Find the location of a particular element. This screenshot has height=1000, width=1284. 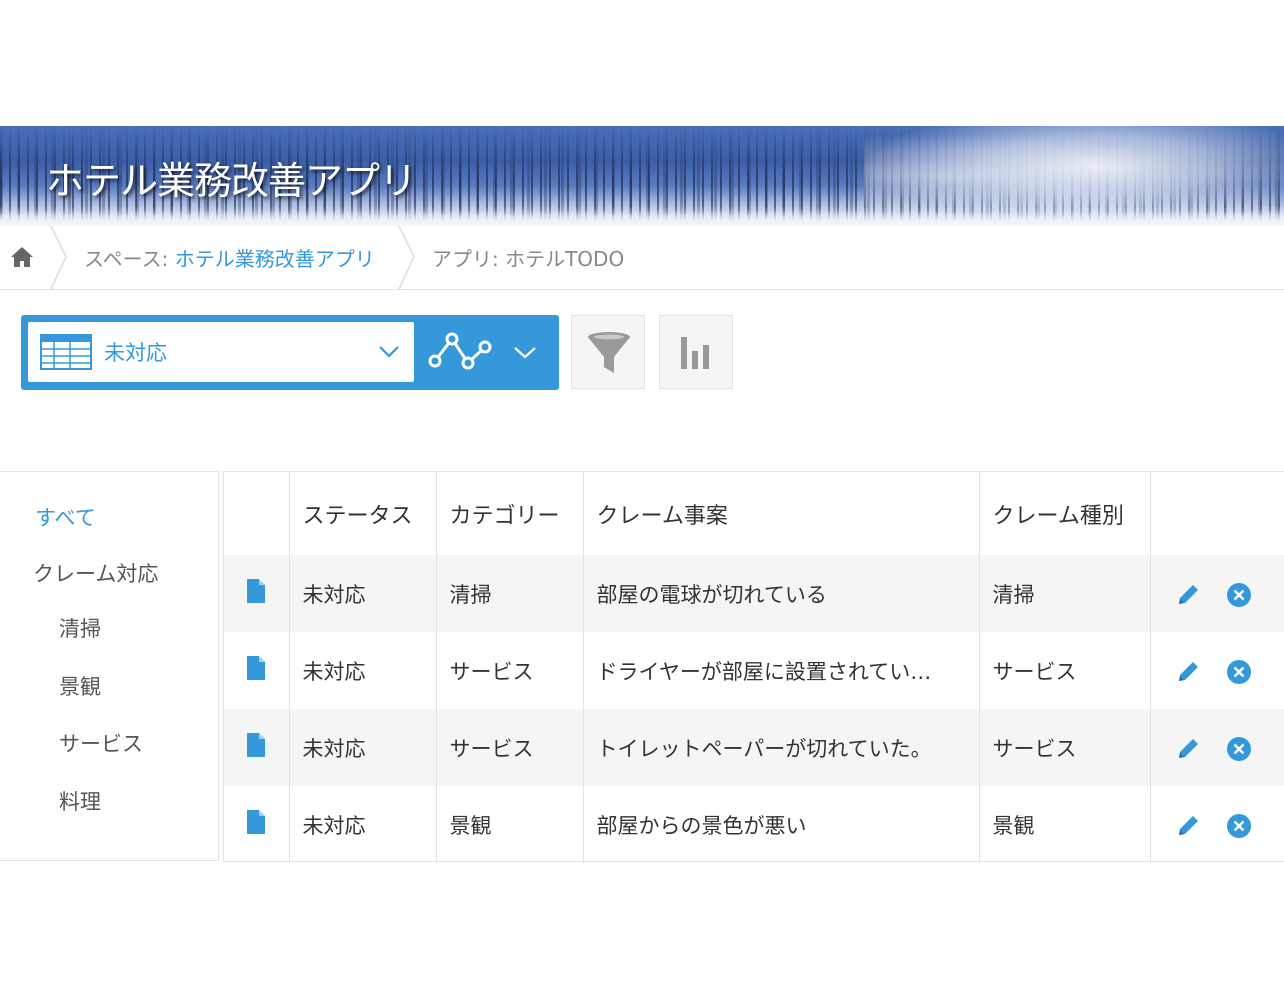

table-row: 未対応 清掃 部屋の電球が切れている 清掃 is located at coordinates (754, 593).